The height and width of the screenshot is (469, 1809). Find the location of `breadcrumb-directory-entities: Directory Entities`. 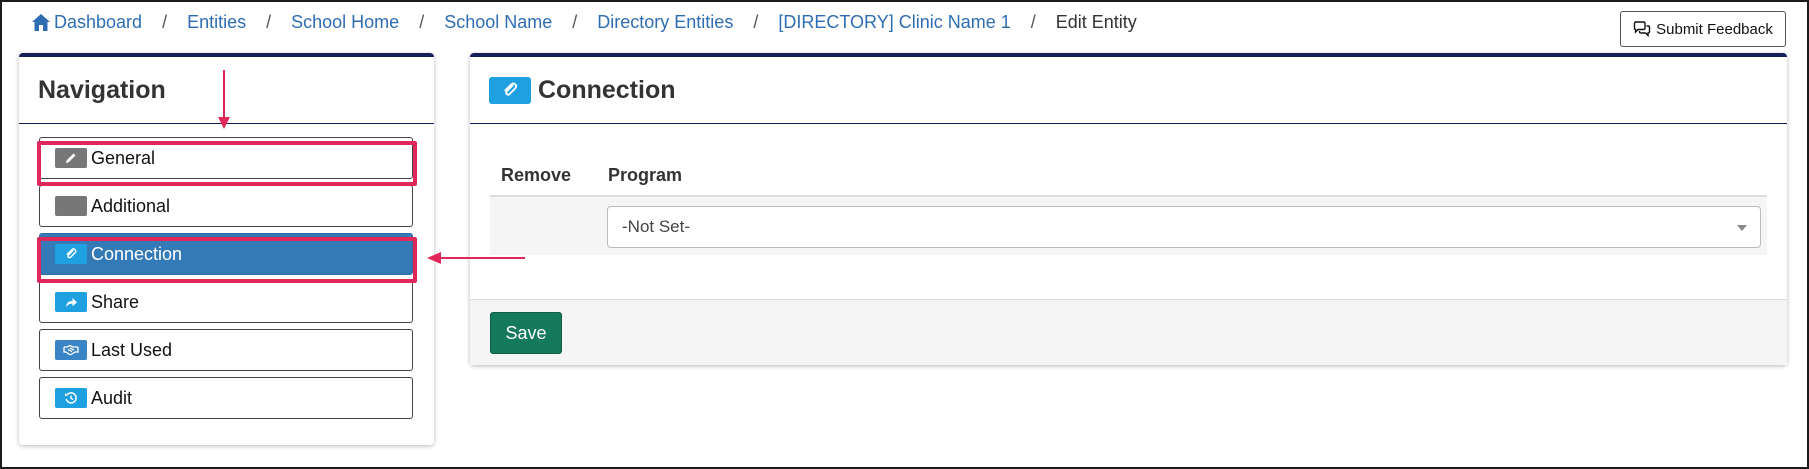

breadcrumb-directory-entities: Directory Entities is located at coordinates (665, 22).